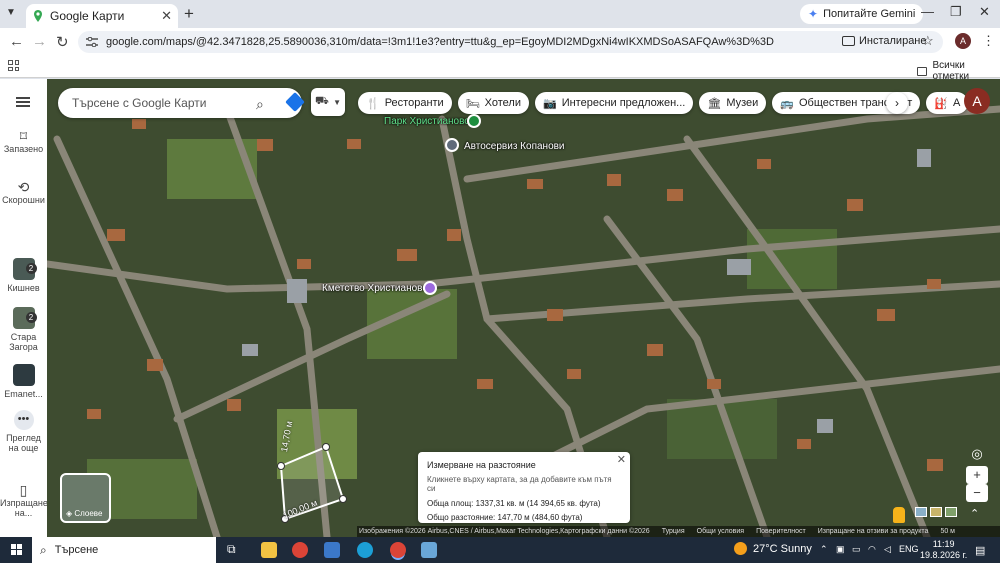 This screenshot has height=563, width=1000. Describe the element at coordinates (429, 550) in the screenshot. I see `app-icon` at that location.